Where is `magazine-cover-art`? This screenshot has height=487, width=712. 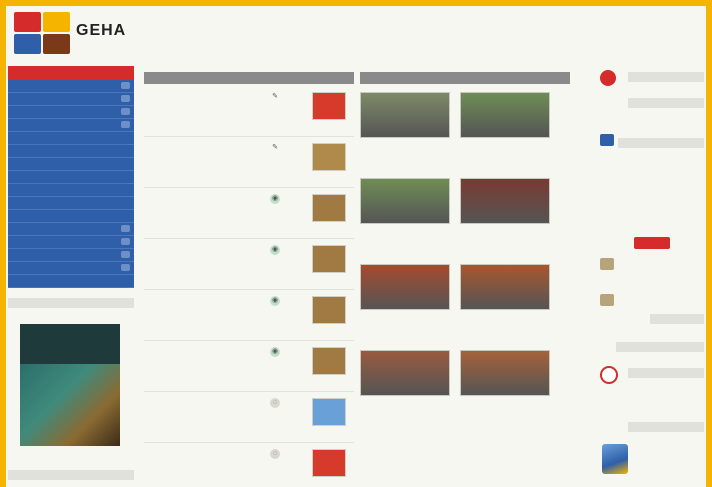 magazine-cover-art is located at coordinates (70, 405).